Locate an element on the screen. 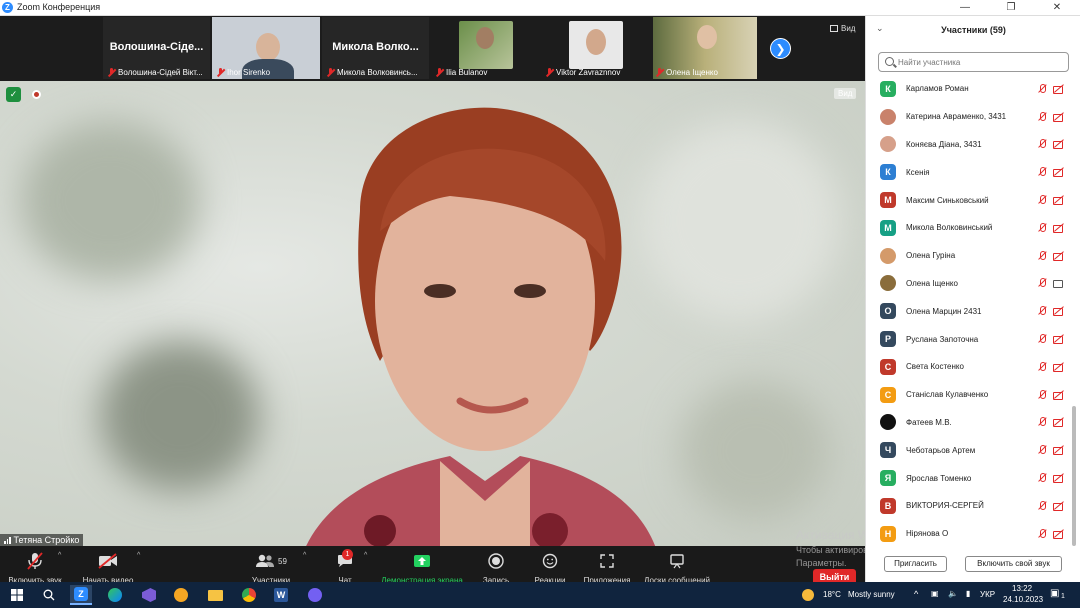  shield-icon: ✓ is located at coordinates (13, 94).